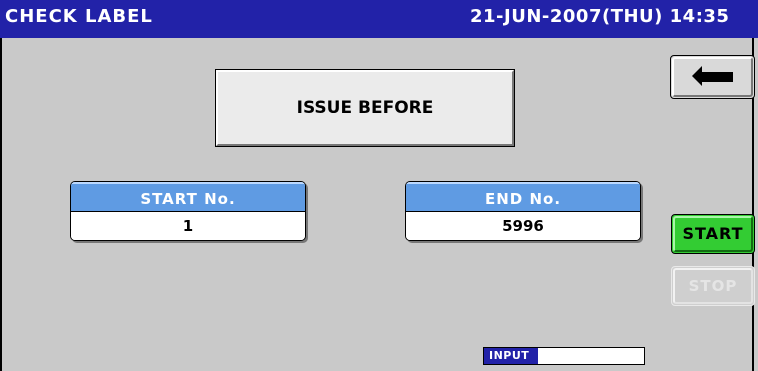  What do you see at coordinates (188, 226) in the screenshot?
I see `start-number-value: 1` at bounding box center [188, 226].